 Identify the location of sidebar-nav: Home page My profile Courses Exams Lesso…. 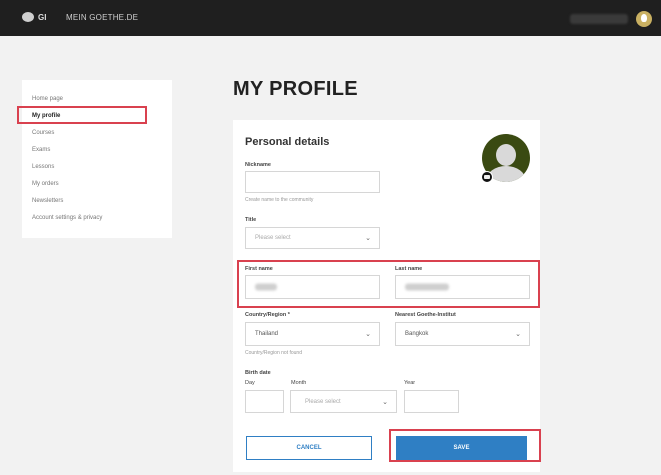
(97, 159).